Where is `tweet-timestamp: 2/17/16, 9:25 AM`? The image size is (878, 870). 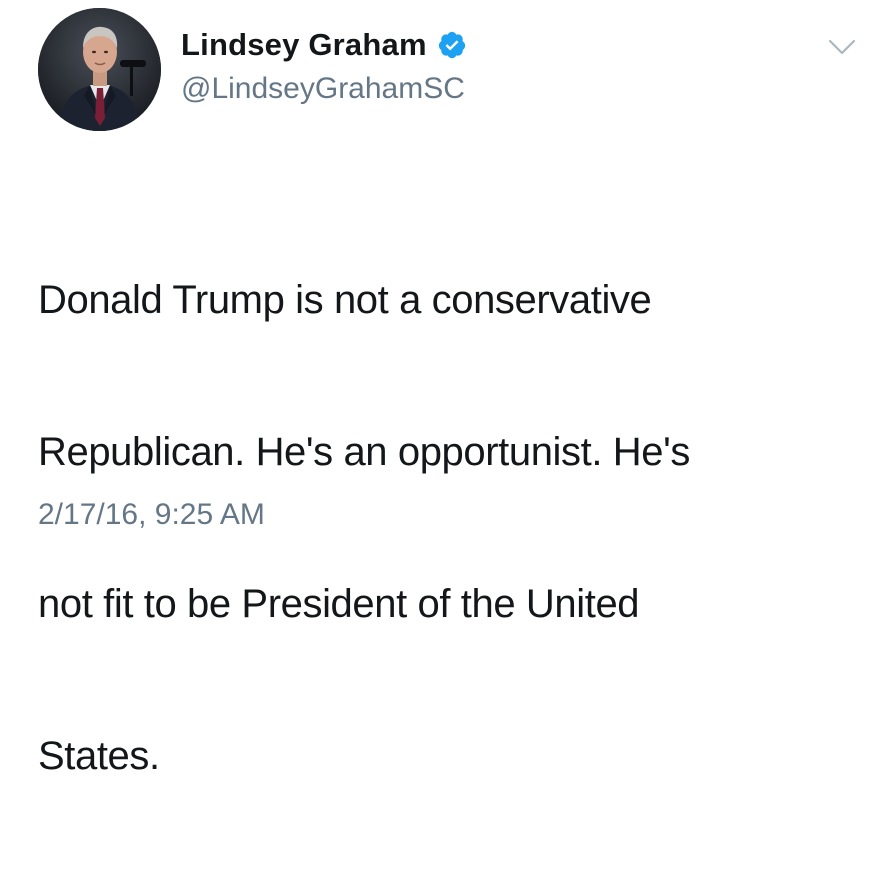 tweet-timestamp: 2/17/16, 9:25 AM is located at coordinates (151, 515).